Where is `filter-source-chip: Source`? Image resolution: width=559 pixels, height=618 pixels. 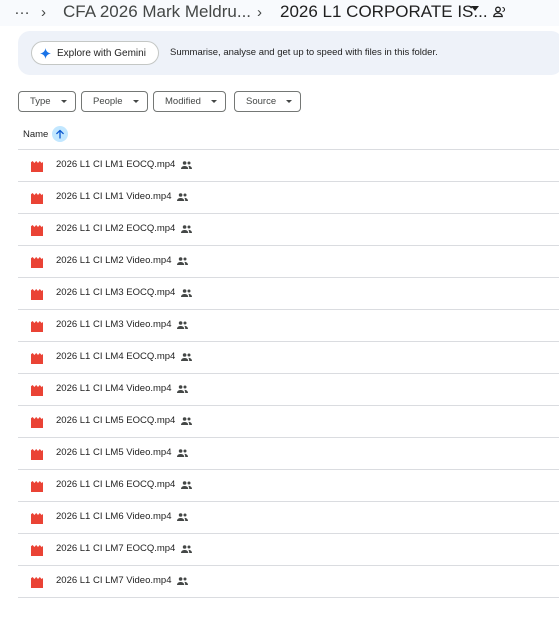 filter-source-chip: Source is located at coordinates (268, 101).